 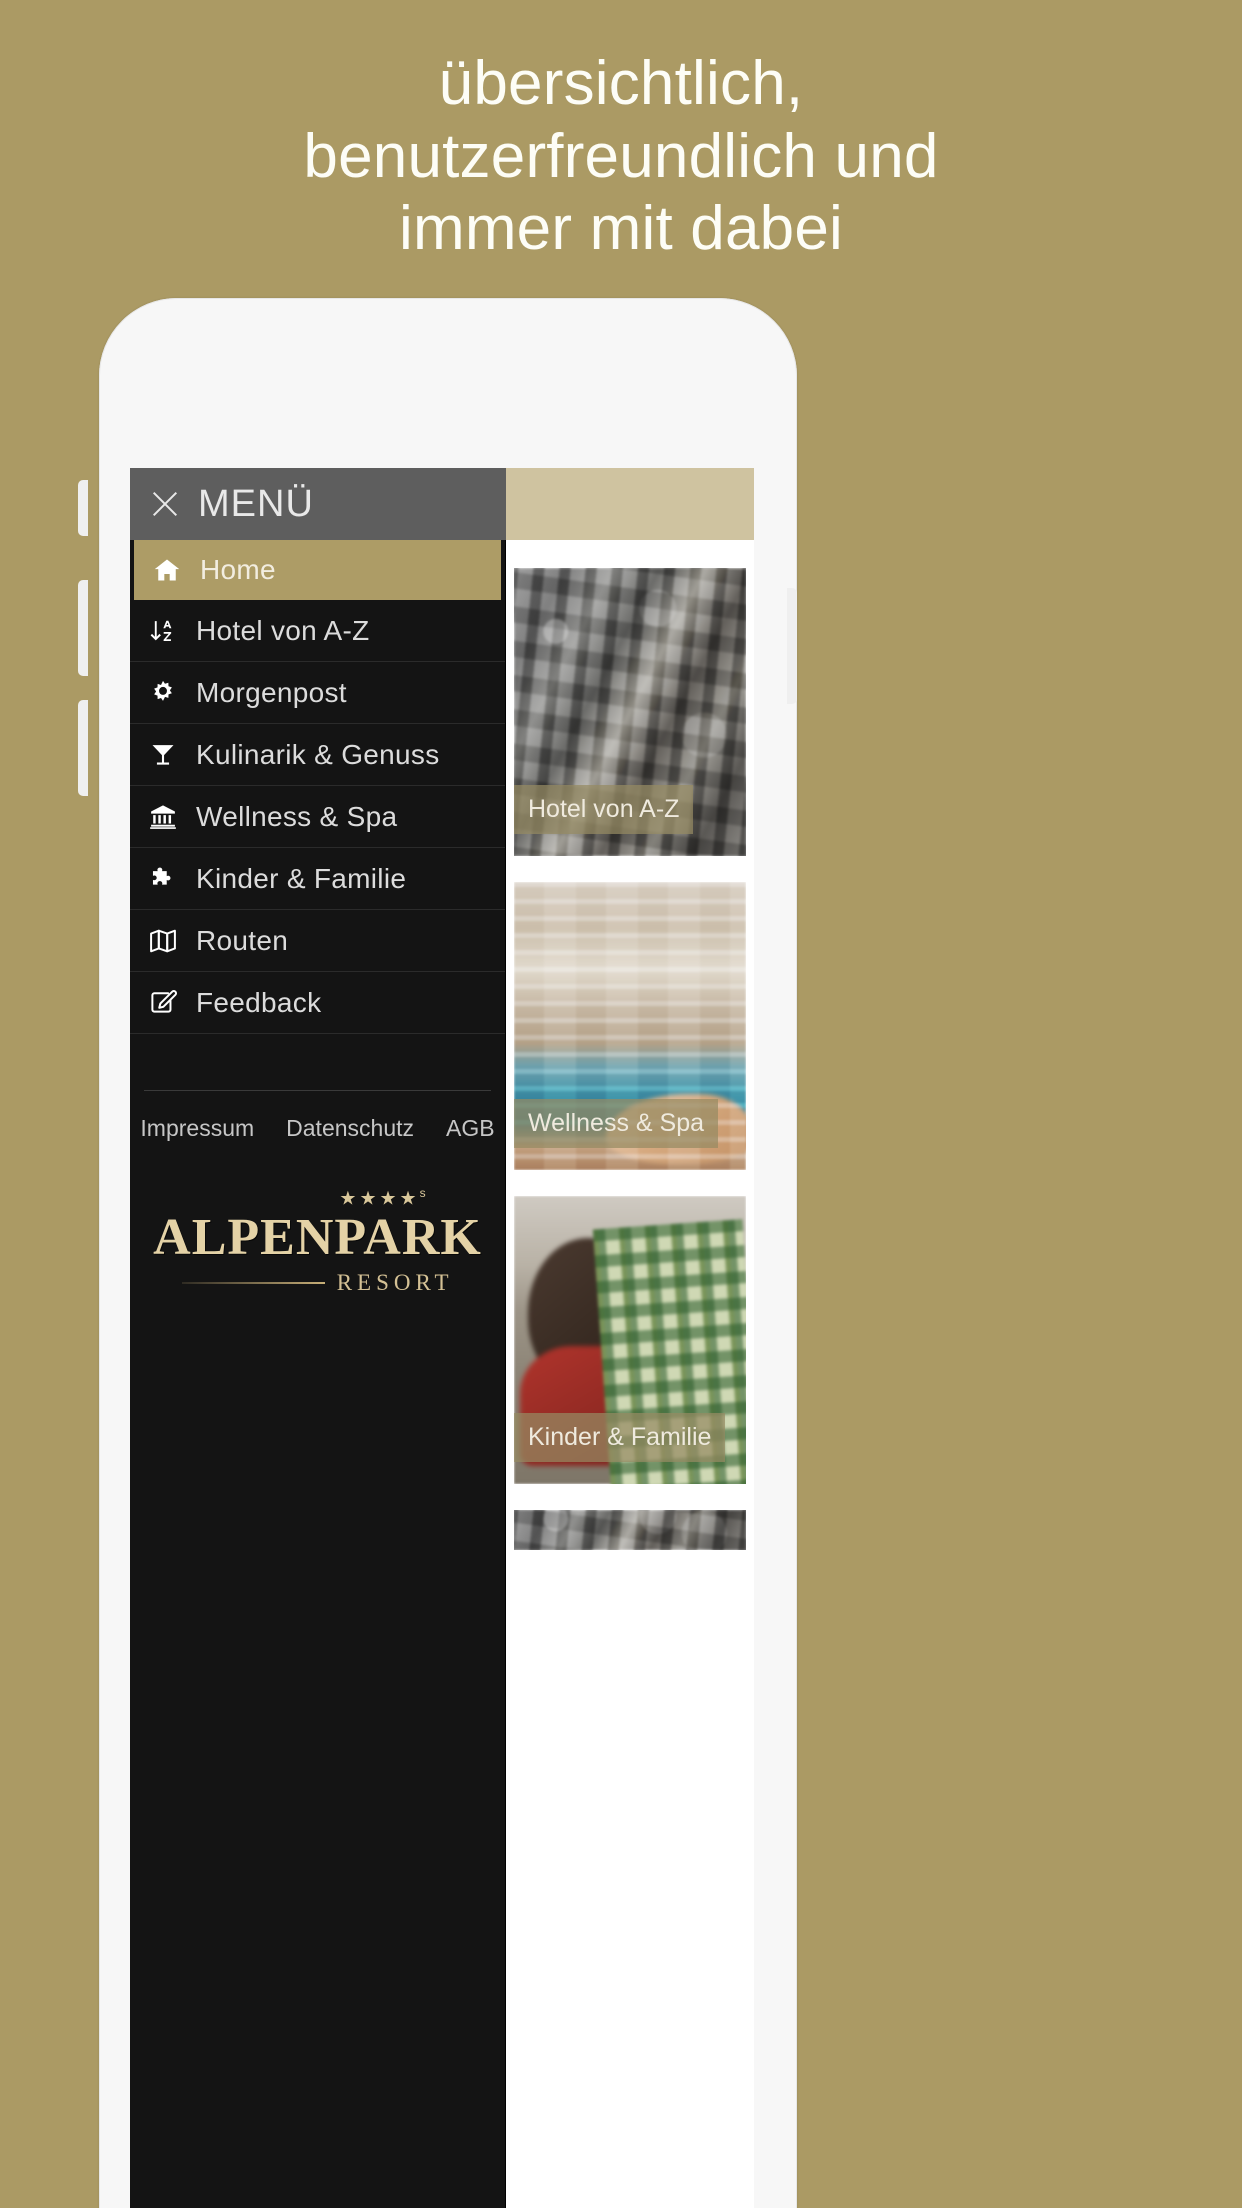 What do you see at coordinates (83, 748) in the screenshot?
I see `volume-down-button` at bounding box center [83, 748].